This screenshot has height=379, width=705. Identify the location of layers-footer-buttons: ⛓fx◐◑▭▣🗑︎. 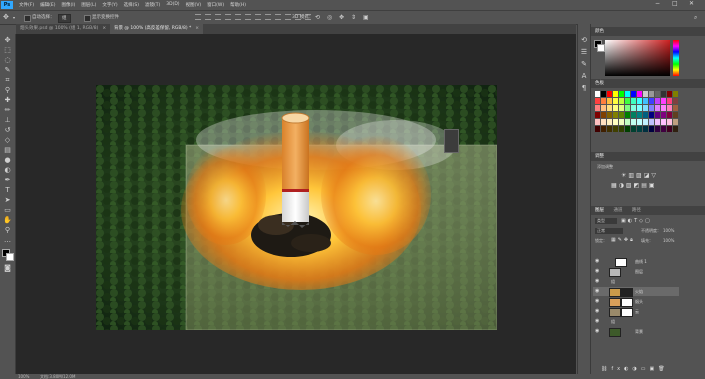
(635, 369).